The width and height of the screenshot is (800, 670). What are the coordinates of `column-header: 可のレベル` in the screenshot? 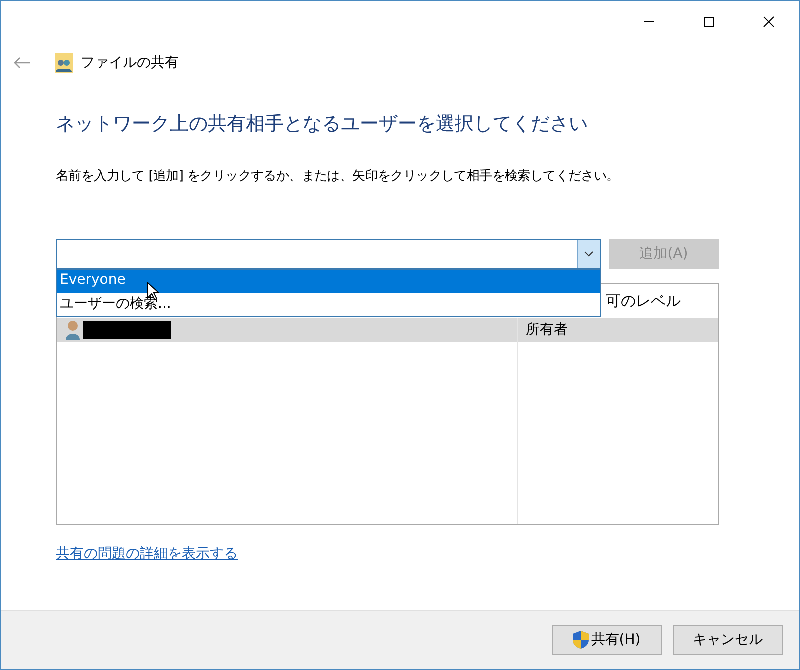 It's located at (643, 301).